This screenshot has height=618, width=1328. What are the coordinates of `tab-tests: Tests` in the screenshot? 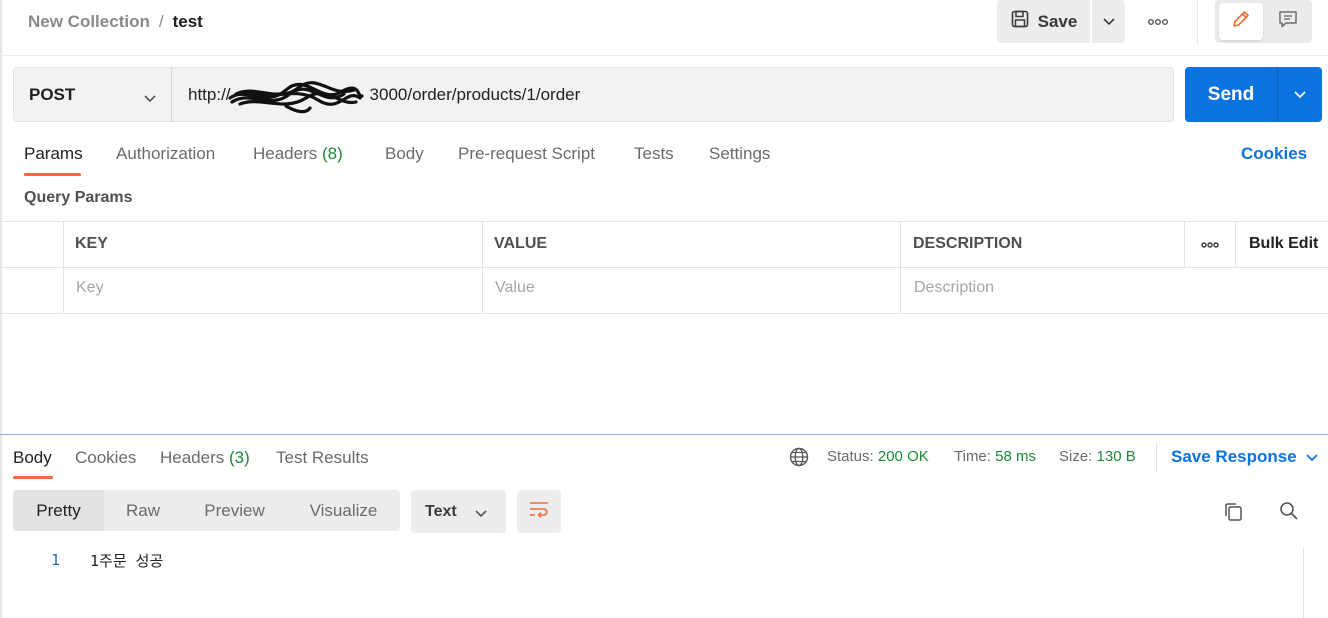 It's located at (654, 155).